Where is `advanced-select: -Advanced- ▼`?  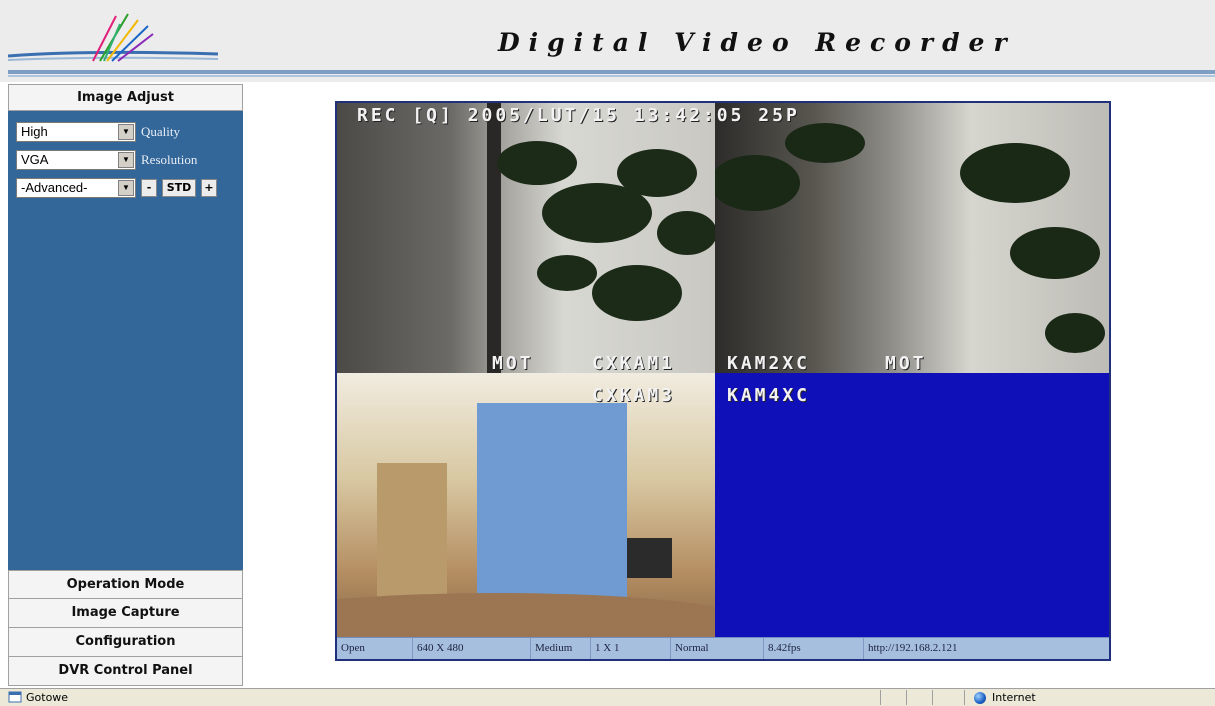 advanced-select: -Advanced- ▼ is located at coordinates (76, 188).